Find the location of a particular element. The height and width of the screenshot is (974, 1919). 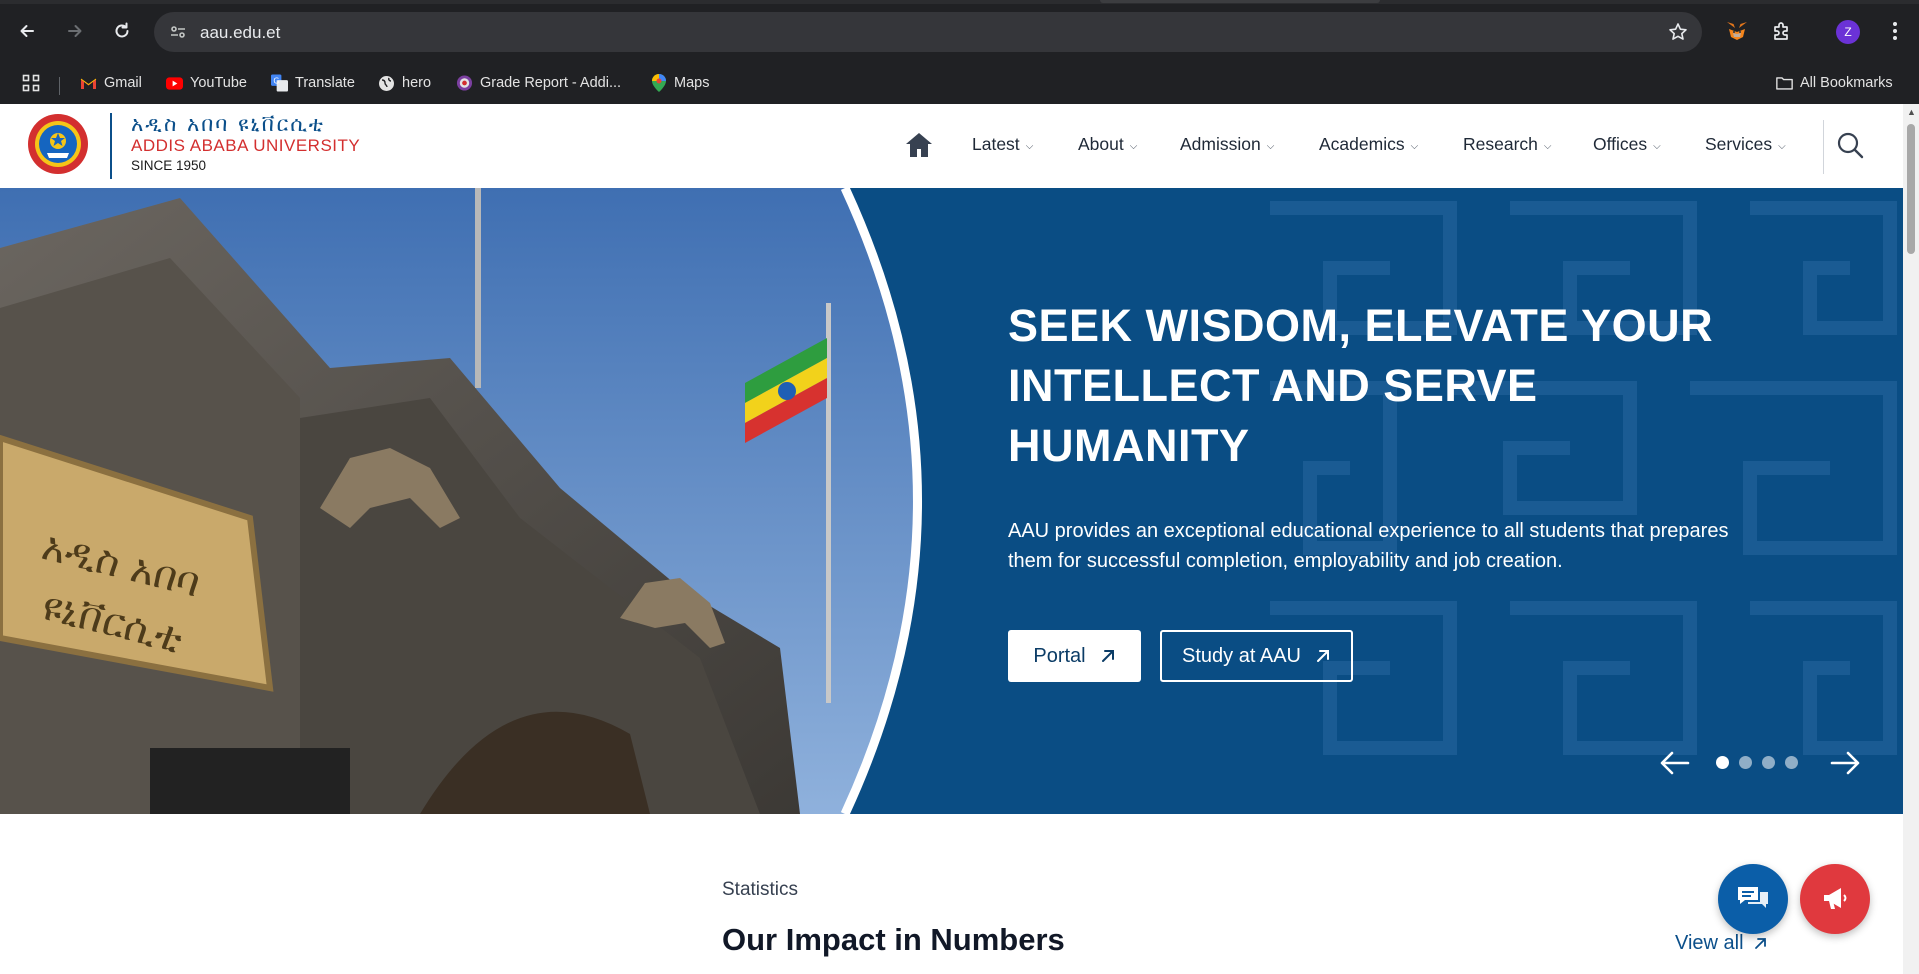

menu-services: Services ⌵ is located at coordinates (1745, 144).